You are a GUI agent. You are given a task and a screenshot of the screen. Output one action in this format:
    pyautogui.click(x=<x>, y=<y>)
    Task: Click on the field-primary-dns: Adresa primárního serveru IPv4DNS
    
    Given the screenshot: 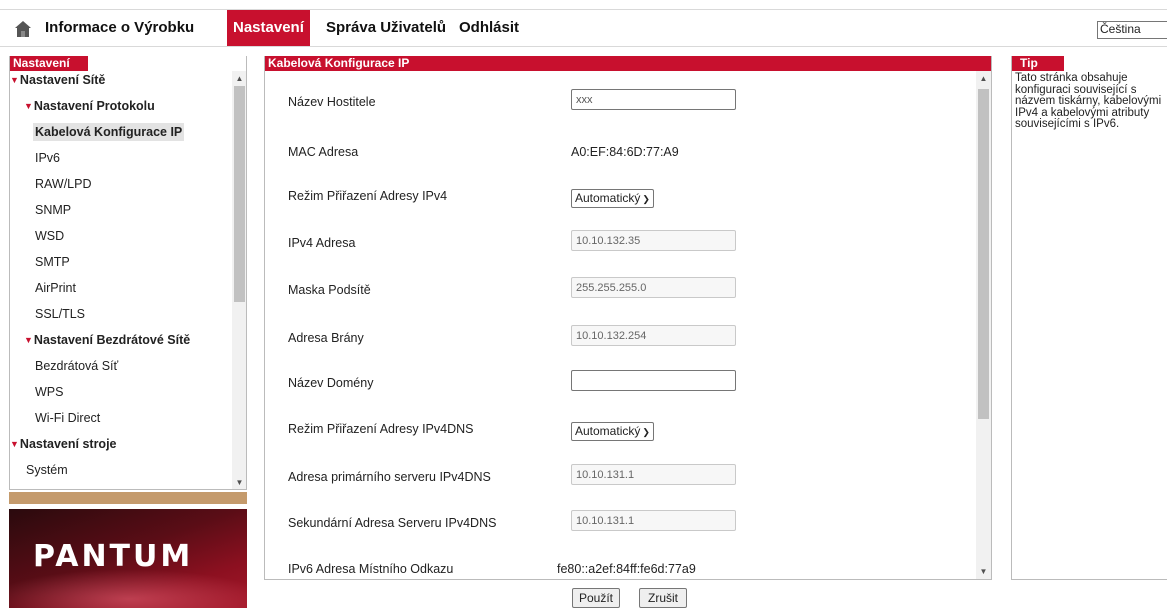 What is the action you would take?
    pyautogui.click(x=621, y=482)
    